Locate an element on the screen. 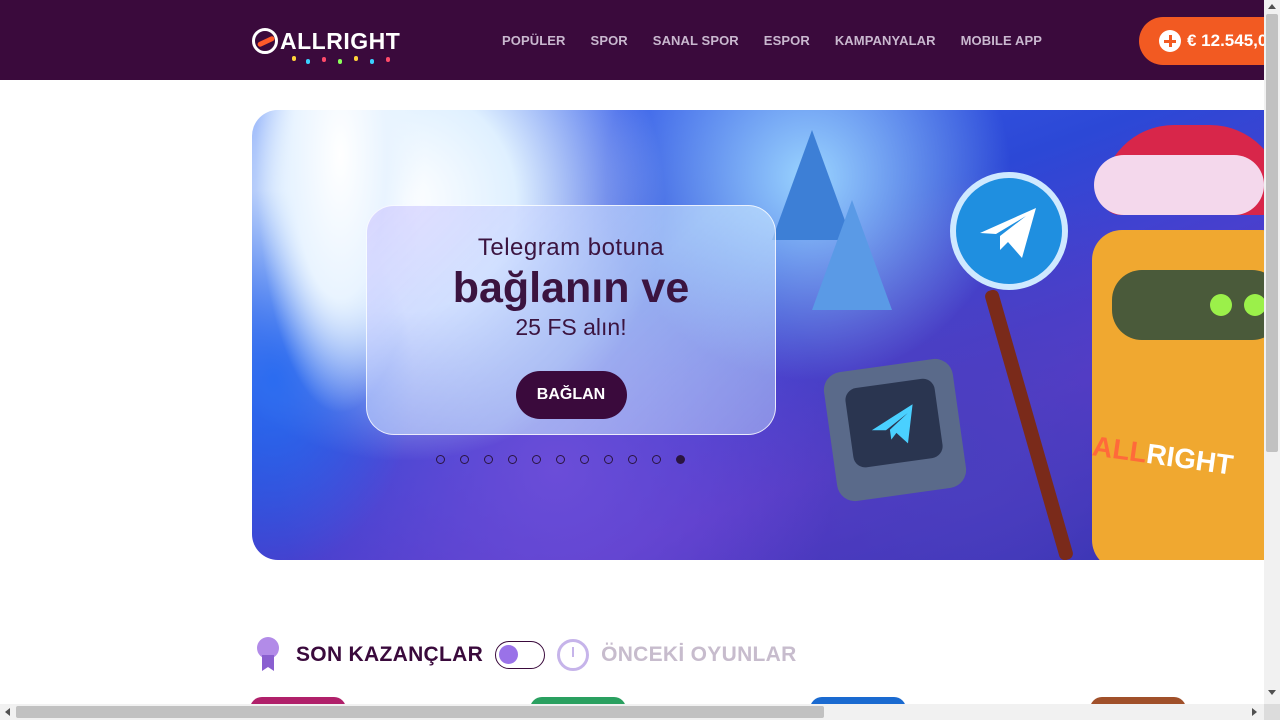 This screenshot has width=1280, height=720. telegram-robot-image is located at coordinates (895, 430).